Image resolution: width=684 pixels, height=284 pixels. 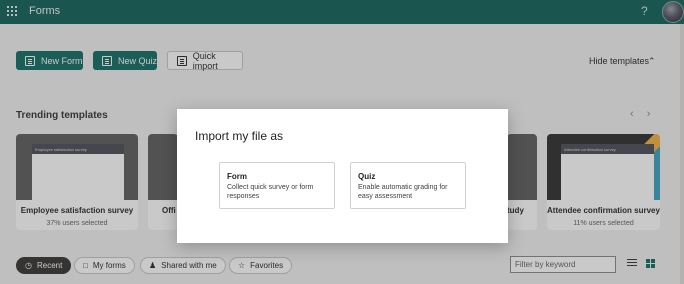 What do you see at coordinates (270, 192) in the screenshot?
I see `option-description: Collect quick survey or form responses` at bounding box center [270, 192].